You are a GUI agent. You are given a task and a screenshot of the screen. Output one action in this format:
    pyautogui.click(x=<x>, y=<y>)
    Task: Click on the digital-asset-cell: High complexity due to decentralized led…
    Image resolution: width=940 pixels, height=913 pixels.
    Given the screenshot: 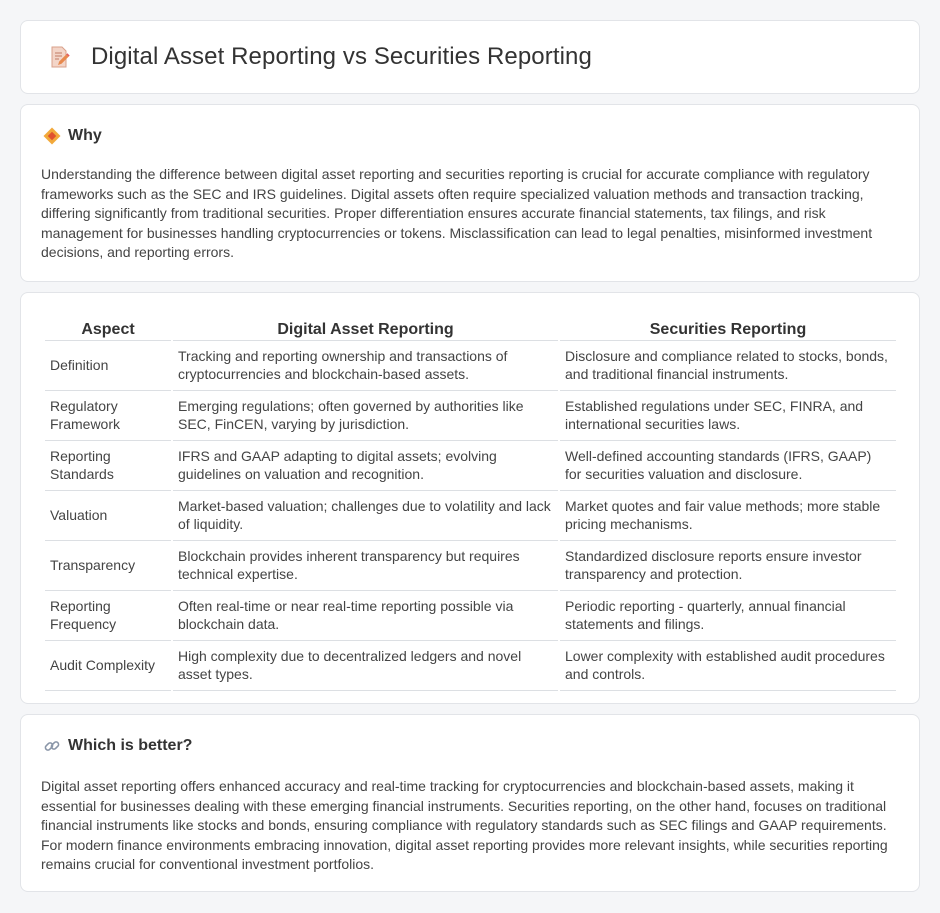 What is the action you would take?
    pyautogui.click(x=365, y=666)
    